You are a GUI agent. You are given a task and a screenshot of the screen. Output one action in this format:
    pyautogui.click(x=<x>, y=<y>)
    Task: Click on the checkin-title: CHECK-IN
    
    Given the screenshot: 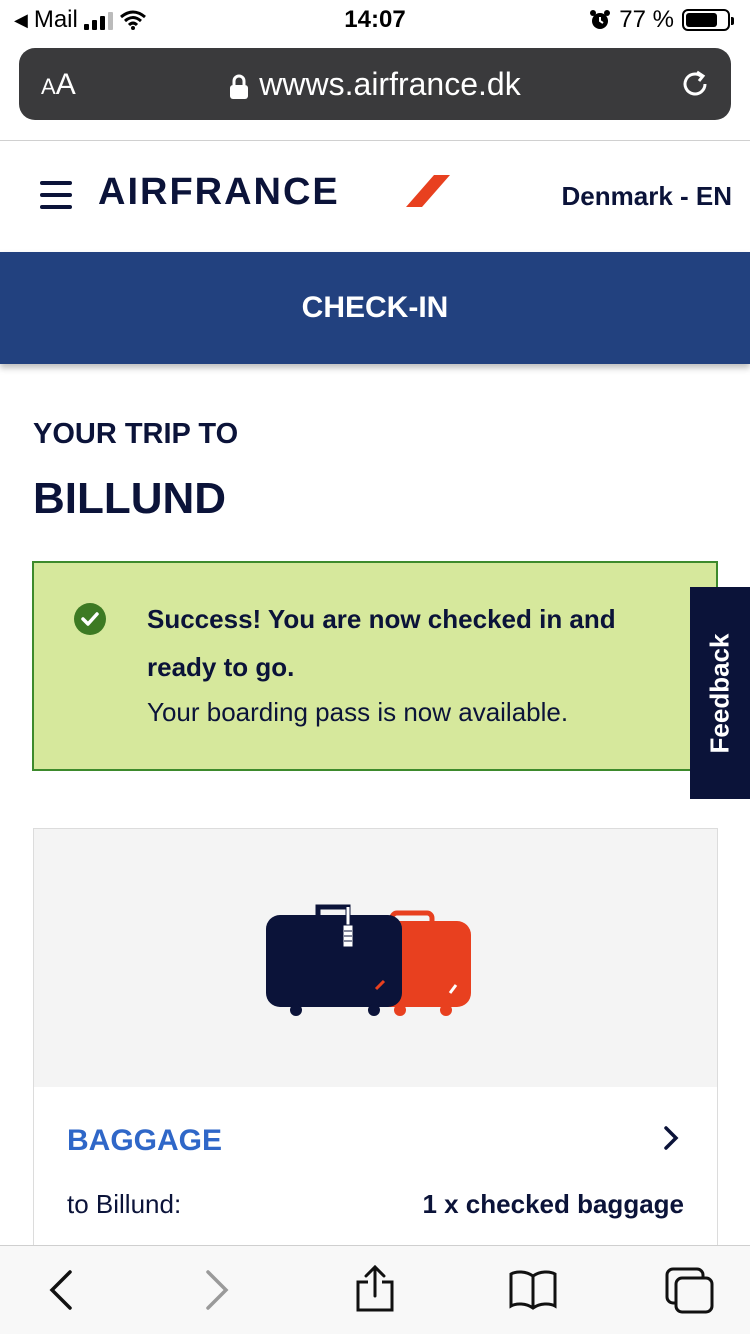 What is the action you would take?
    pyautogui.click(x=375, y=307)
    